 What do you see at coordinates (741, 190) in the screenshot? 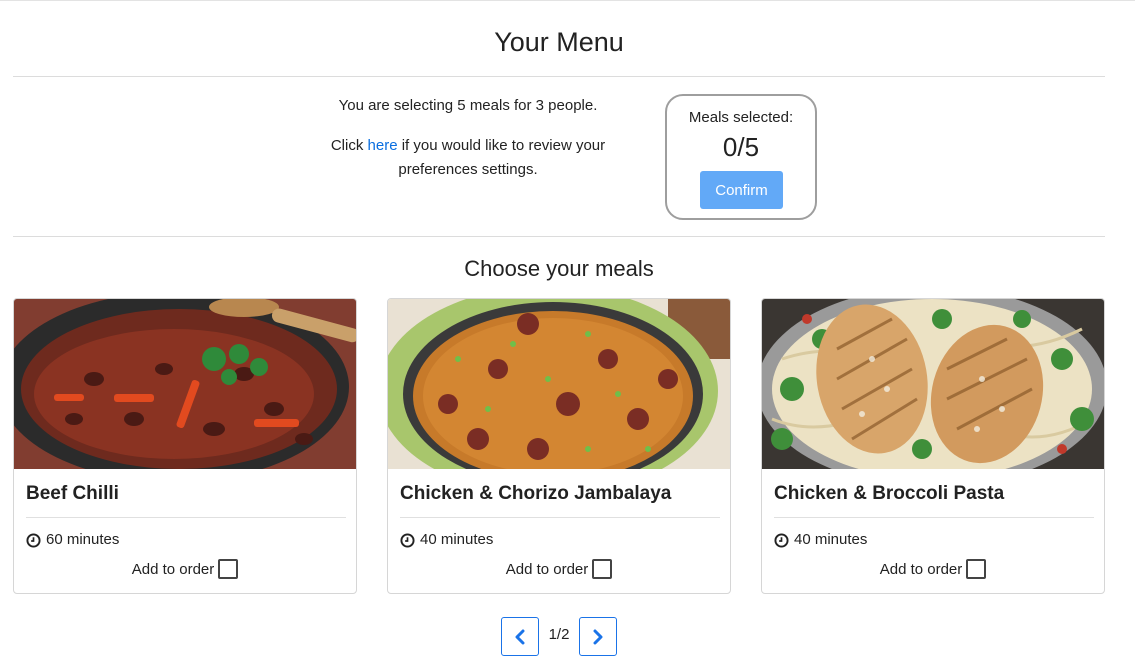
I see `confirm-button: Confirm` at bounding box center [741, 190].